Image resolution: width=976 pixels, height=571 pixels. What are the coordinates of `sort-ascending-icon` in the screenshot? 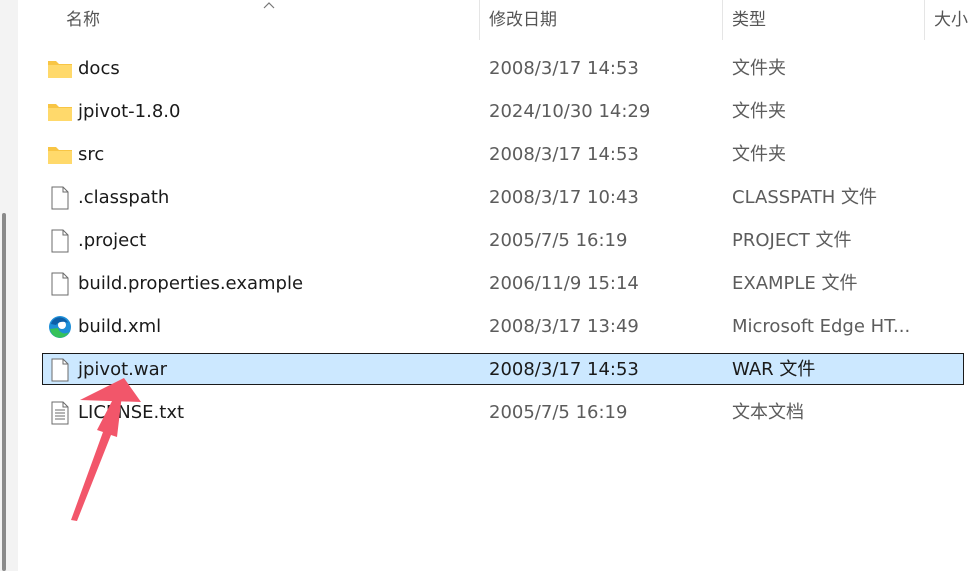 It's located at (269, 5).